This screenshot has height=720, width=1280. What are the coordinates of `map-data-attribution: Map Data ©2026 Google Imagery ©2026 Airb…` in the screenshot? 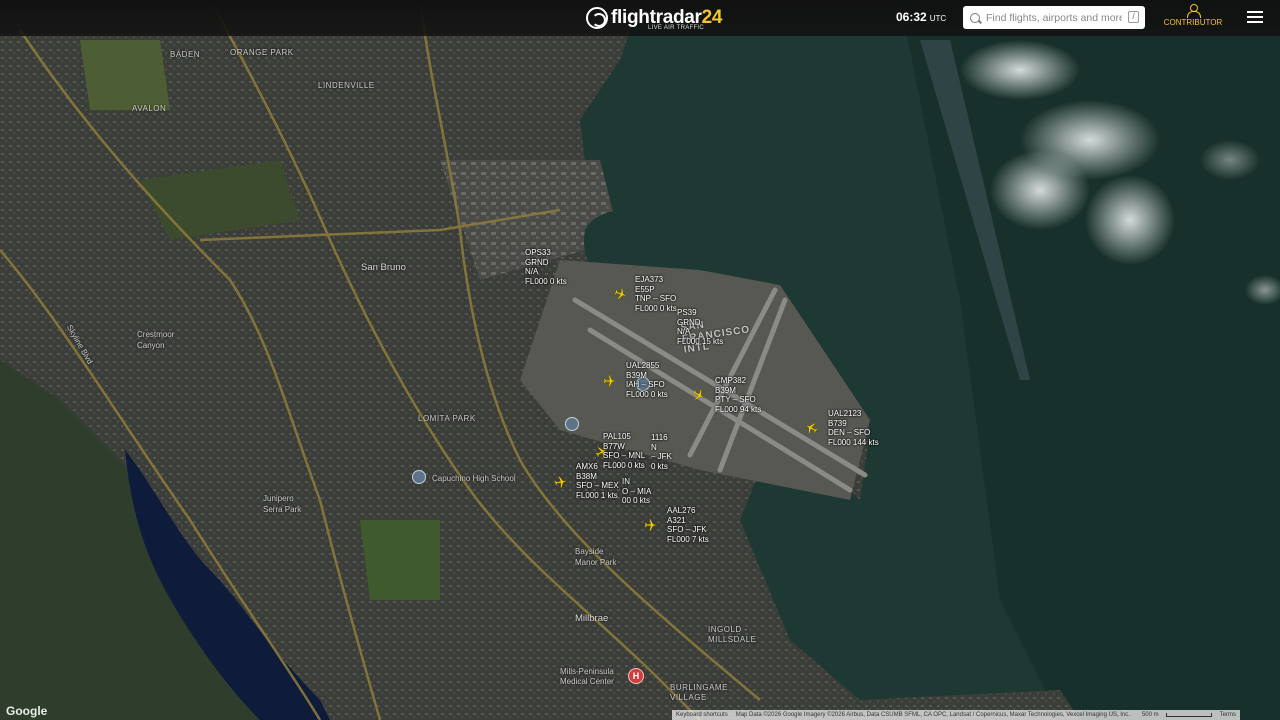 It's located at (932, 715).